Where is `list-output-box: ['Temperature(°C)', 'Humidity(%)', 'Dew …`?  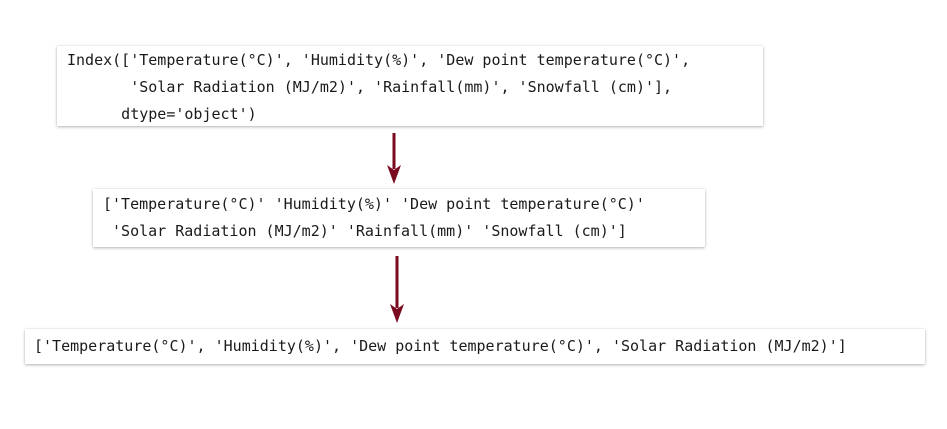 list-output-box: ['Temperature(°C)', 'Humidity(%)', 'Dew … is located at coordinates (475, 346).